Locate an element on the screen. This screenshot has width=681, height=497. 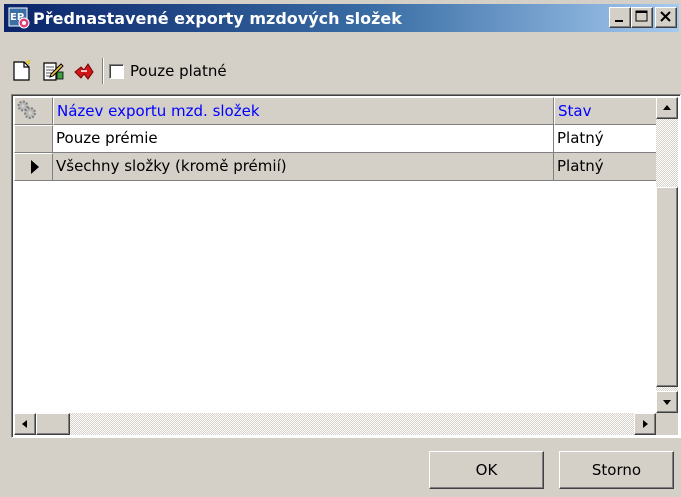
scroll-up-button is located at coordinates (667, 108).